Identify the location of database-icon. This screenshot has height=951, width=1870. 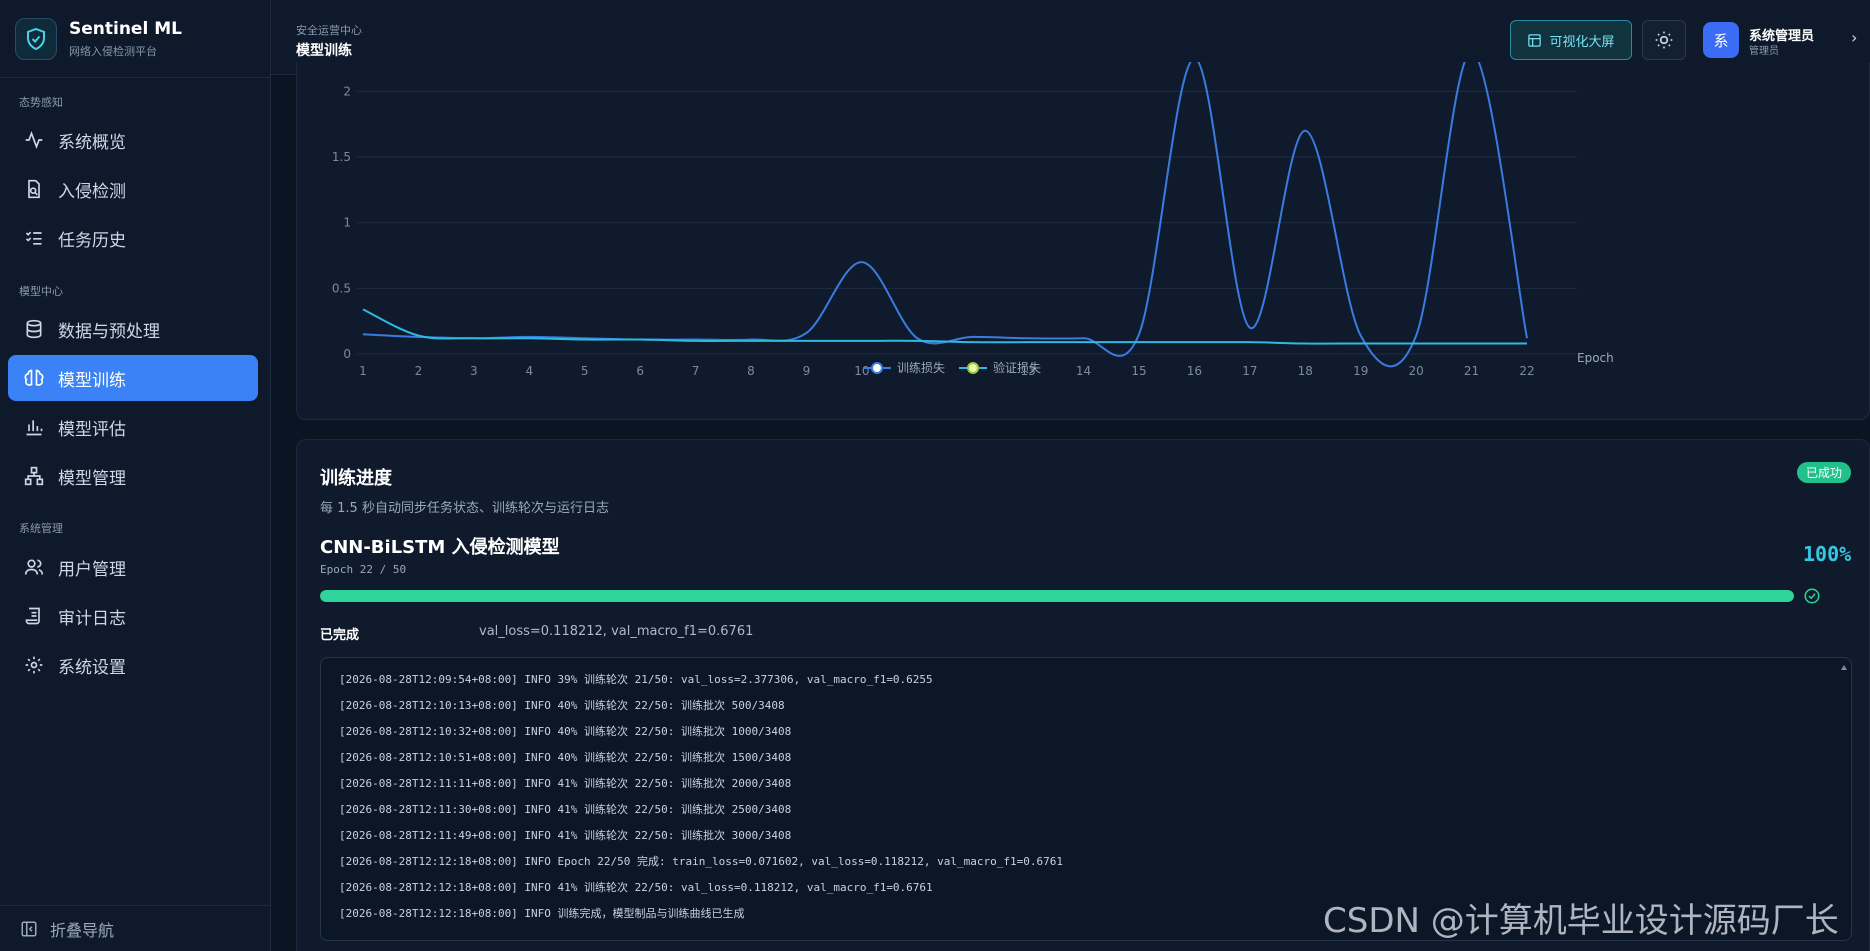
(34, 329).